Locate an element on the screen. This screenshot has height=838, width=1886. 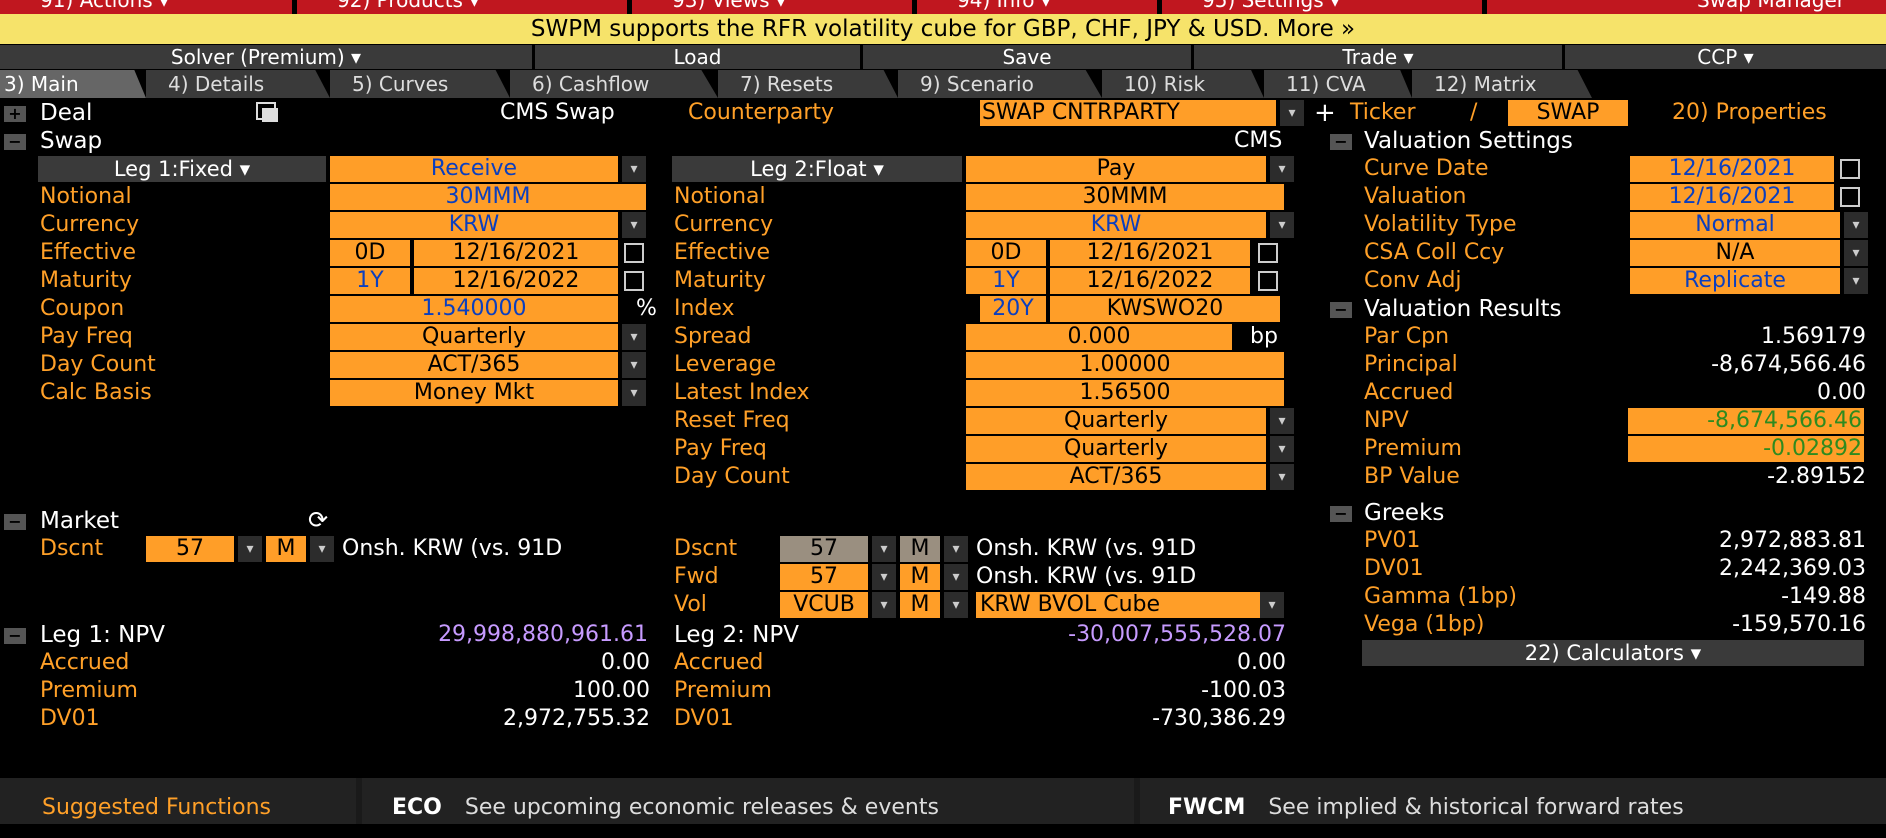
collapse-leg1-npv-icon: − is located at coordinates (15, 636).